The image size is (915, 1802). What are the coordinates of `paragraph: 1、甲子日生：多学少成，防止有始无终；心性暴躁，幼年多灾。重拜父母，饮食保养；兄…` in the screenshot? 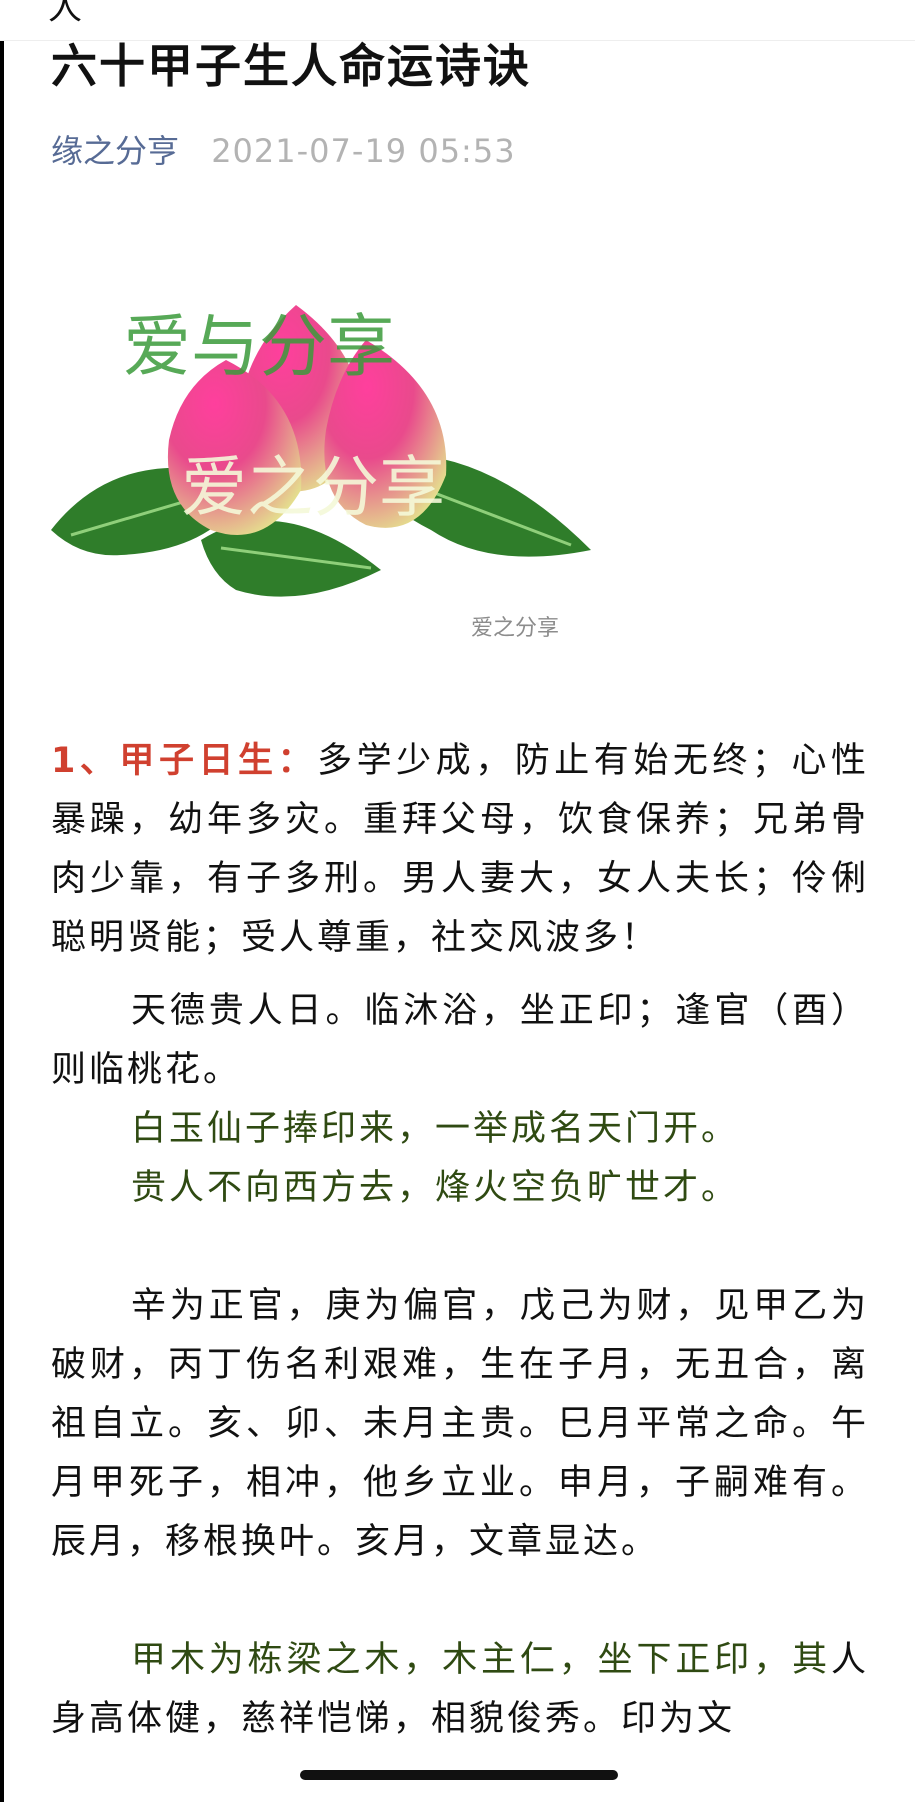 It's located at (460, 850).